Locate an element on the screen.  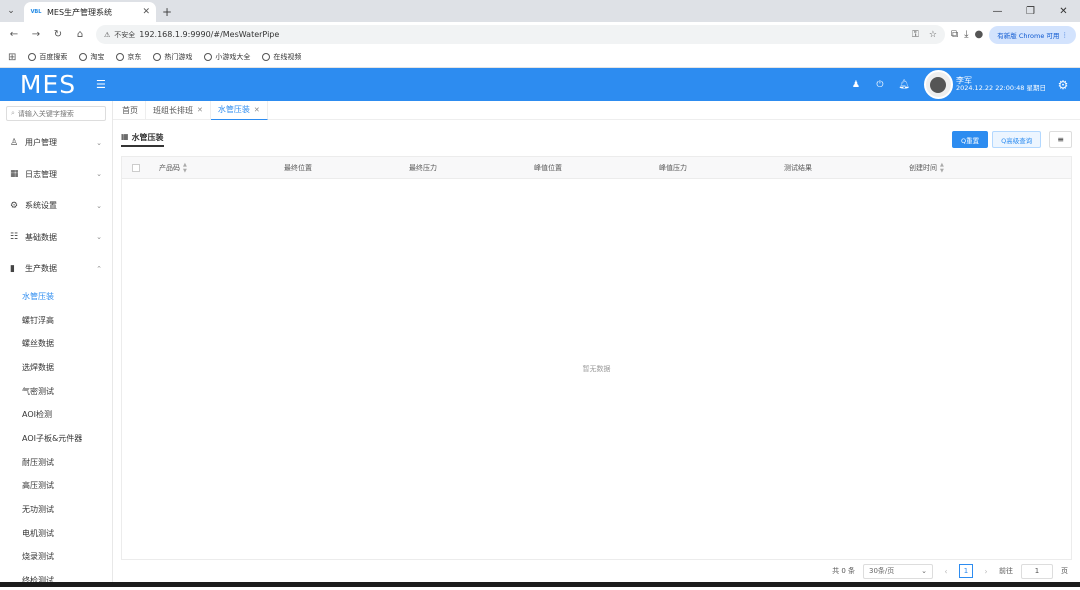
browser-tab: VBL MES生产管理系统 ✕ is located at coordinates (90, 12).